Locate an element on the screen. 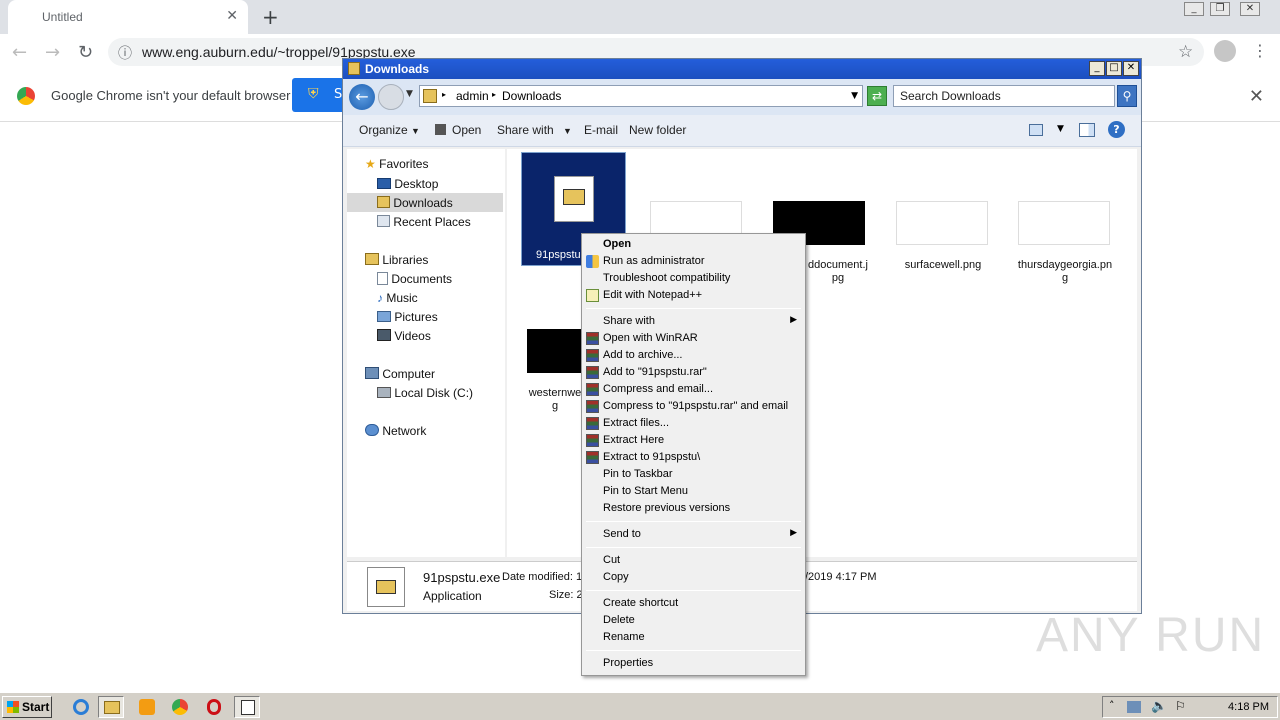  explorer-minimize-button: _ is located at coordinates (1097, 68).